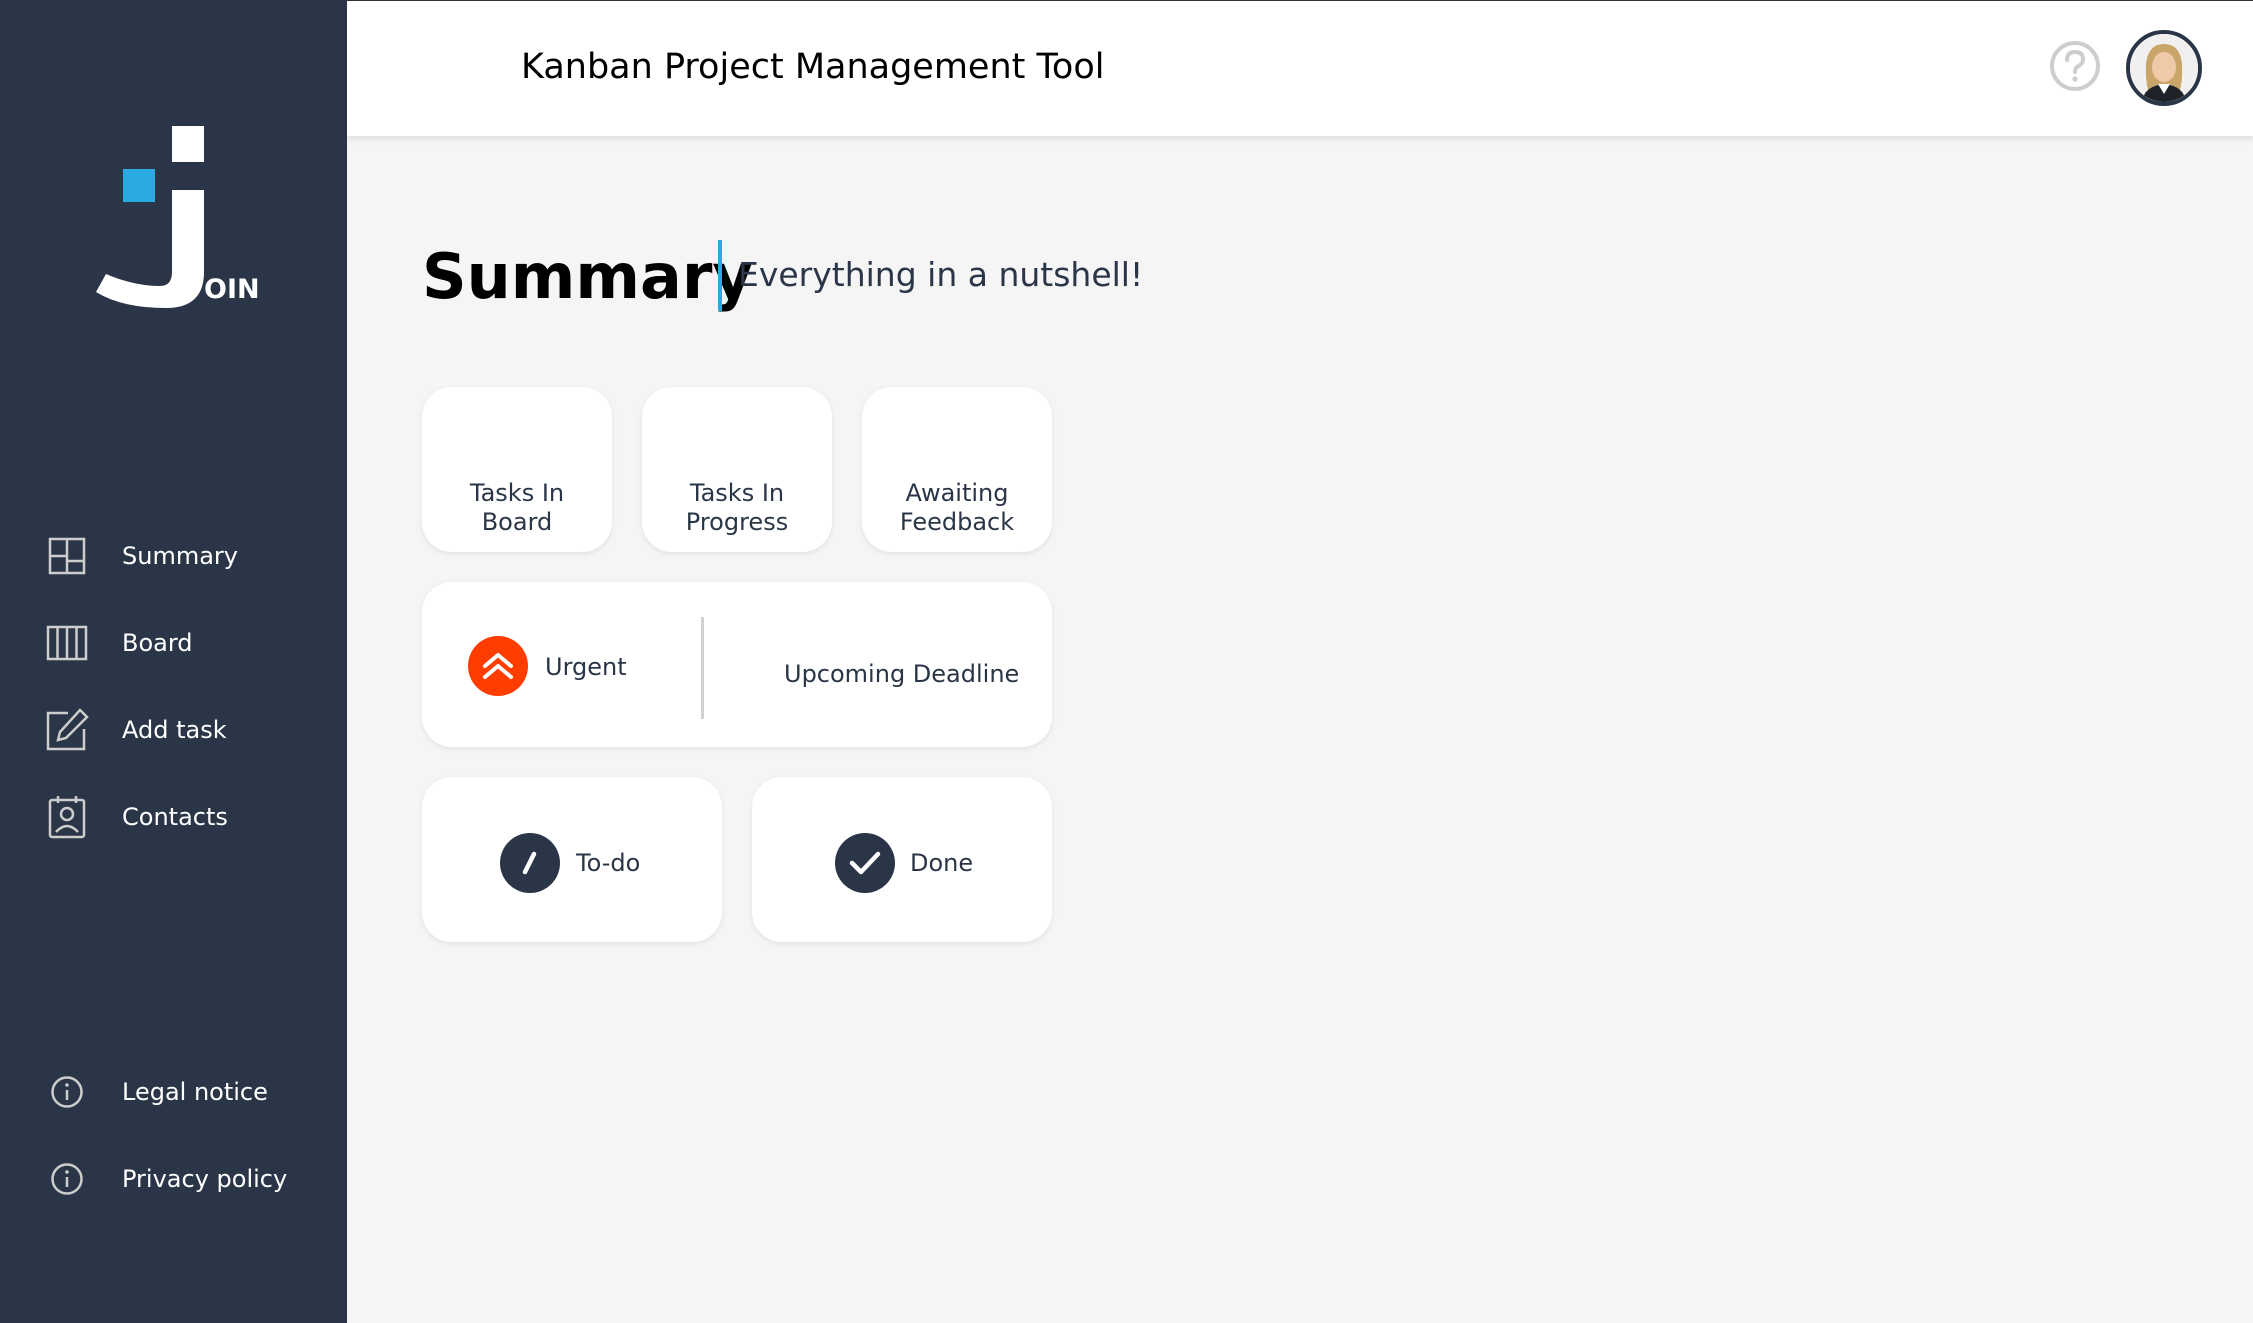 The image size is (2253, 1323). Describe the element at coordinates (530, 863) in the screenshot. I see `pencil-icon` at that location.